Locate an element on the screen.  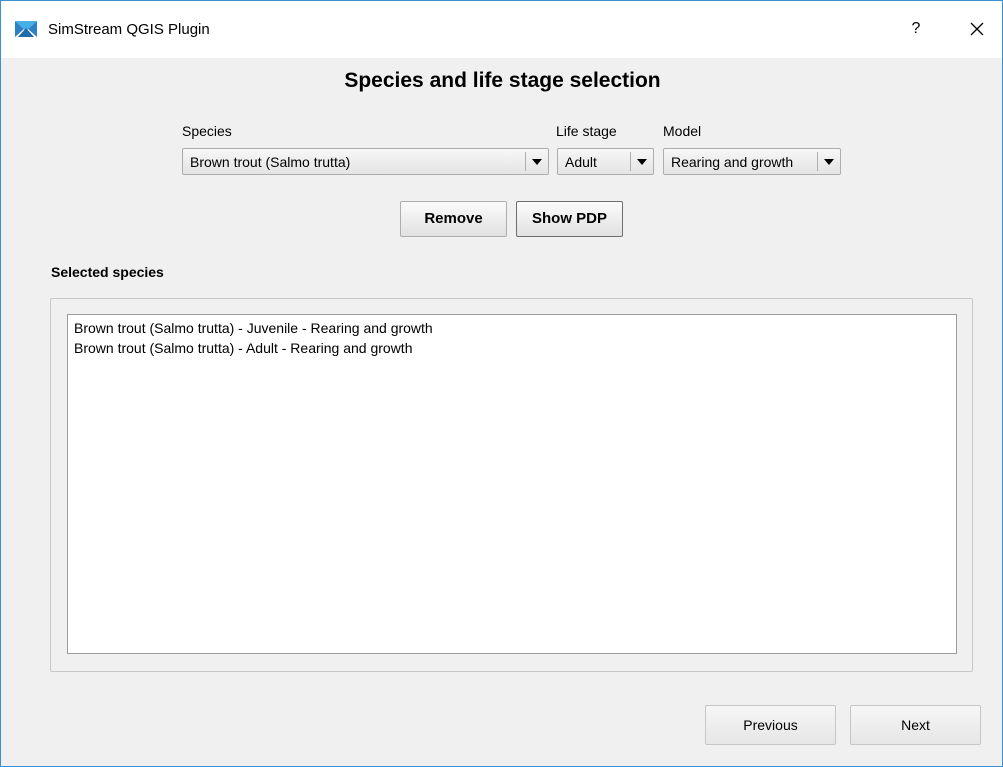
simstream-logo-icon is located at coordinates (26, 29).